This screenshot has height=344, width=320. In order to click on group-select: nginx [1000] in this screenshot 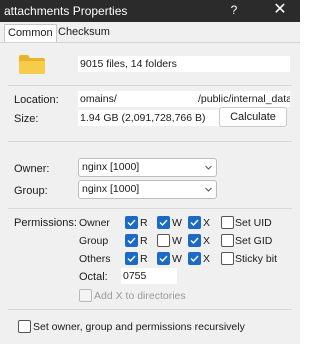, I will do `click(147, 189)`.